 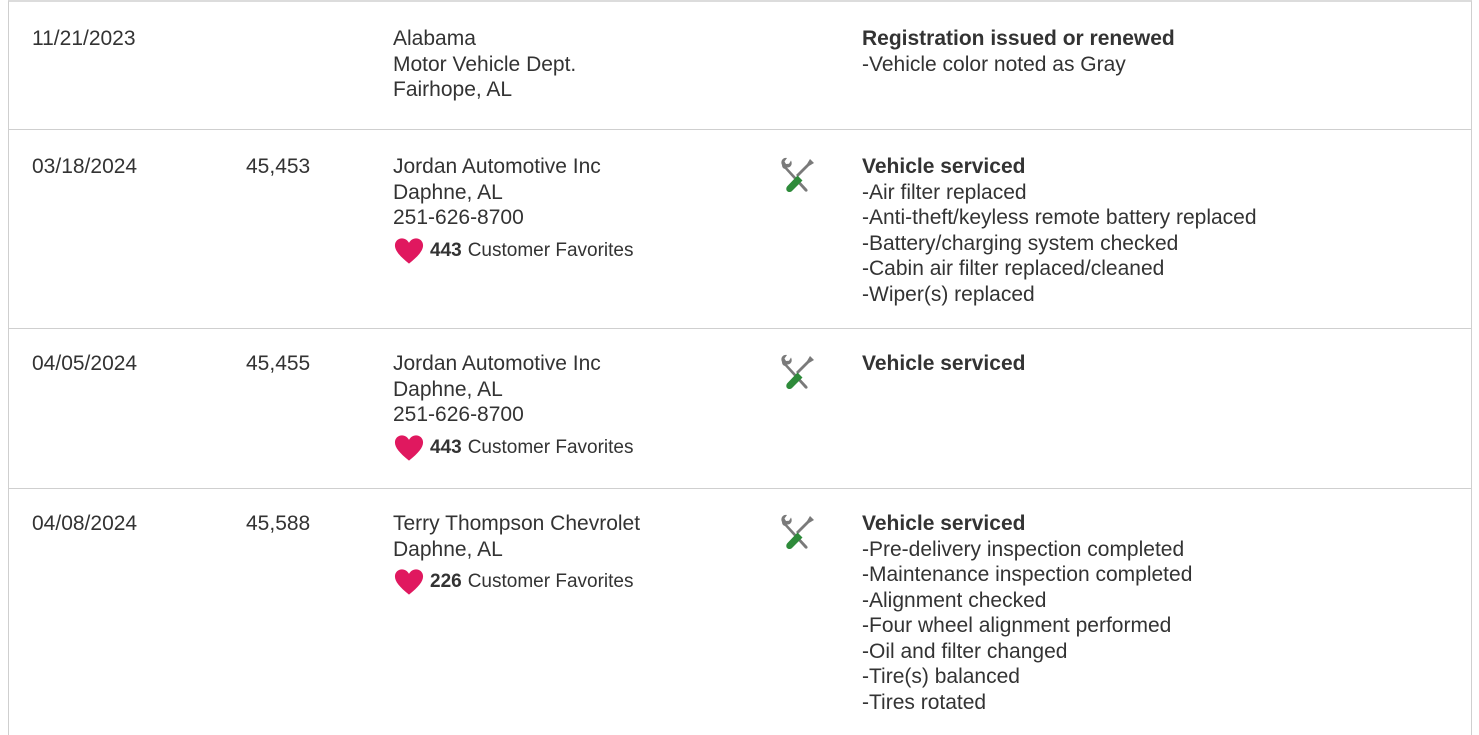 What do you see at coordinates (278, 523) in the screenshot?
I see `record-mileage: 45,588` at bounding box center [278, 523].